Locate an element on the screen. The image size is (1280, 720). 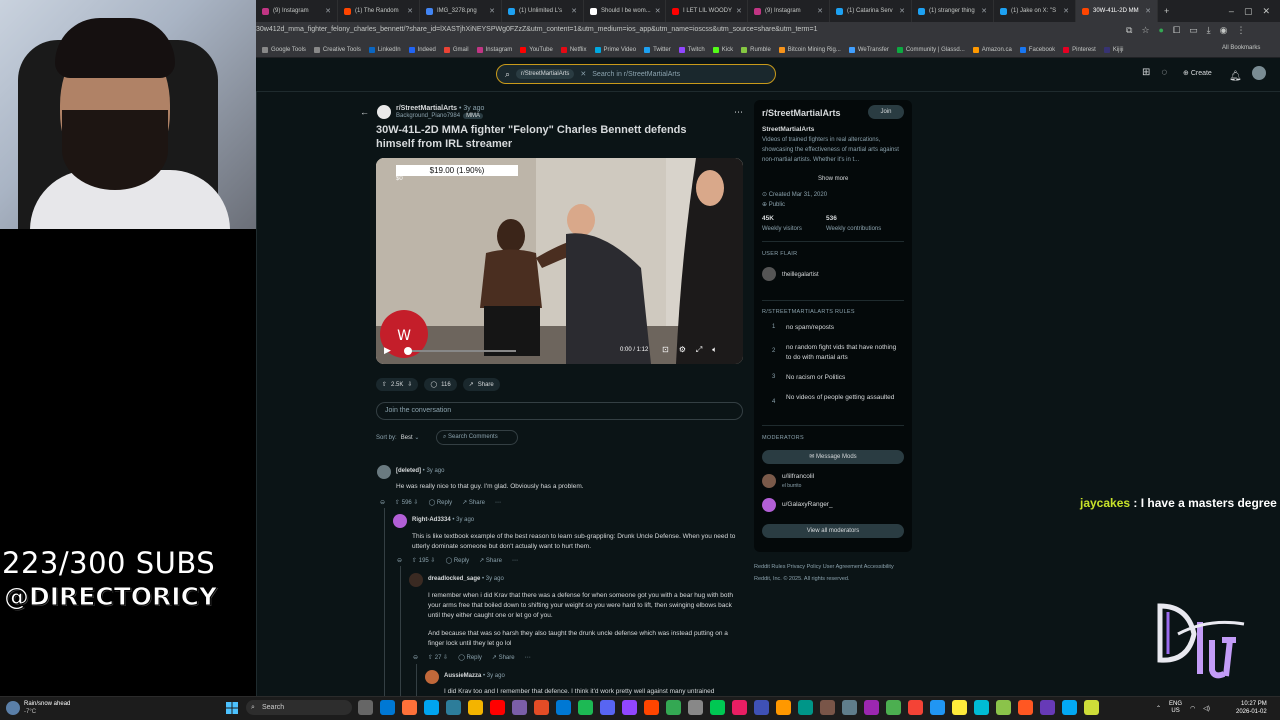
collapse-icon: ⊖ is located at coordinates (399, 560).